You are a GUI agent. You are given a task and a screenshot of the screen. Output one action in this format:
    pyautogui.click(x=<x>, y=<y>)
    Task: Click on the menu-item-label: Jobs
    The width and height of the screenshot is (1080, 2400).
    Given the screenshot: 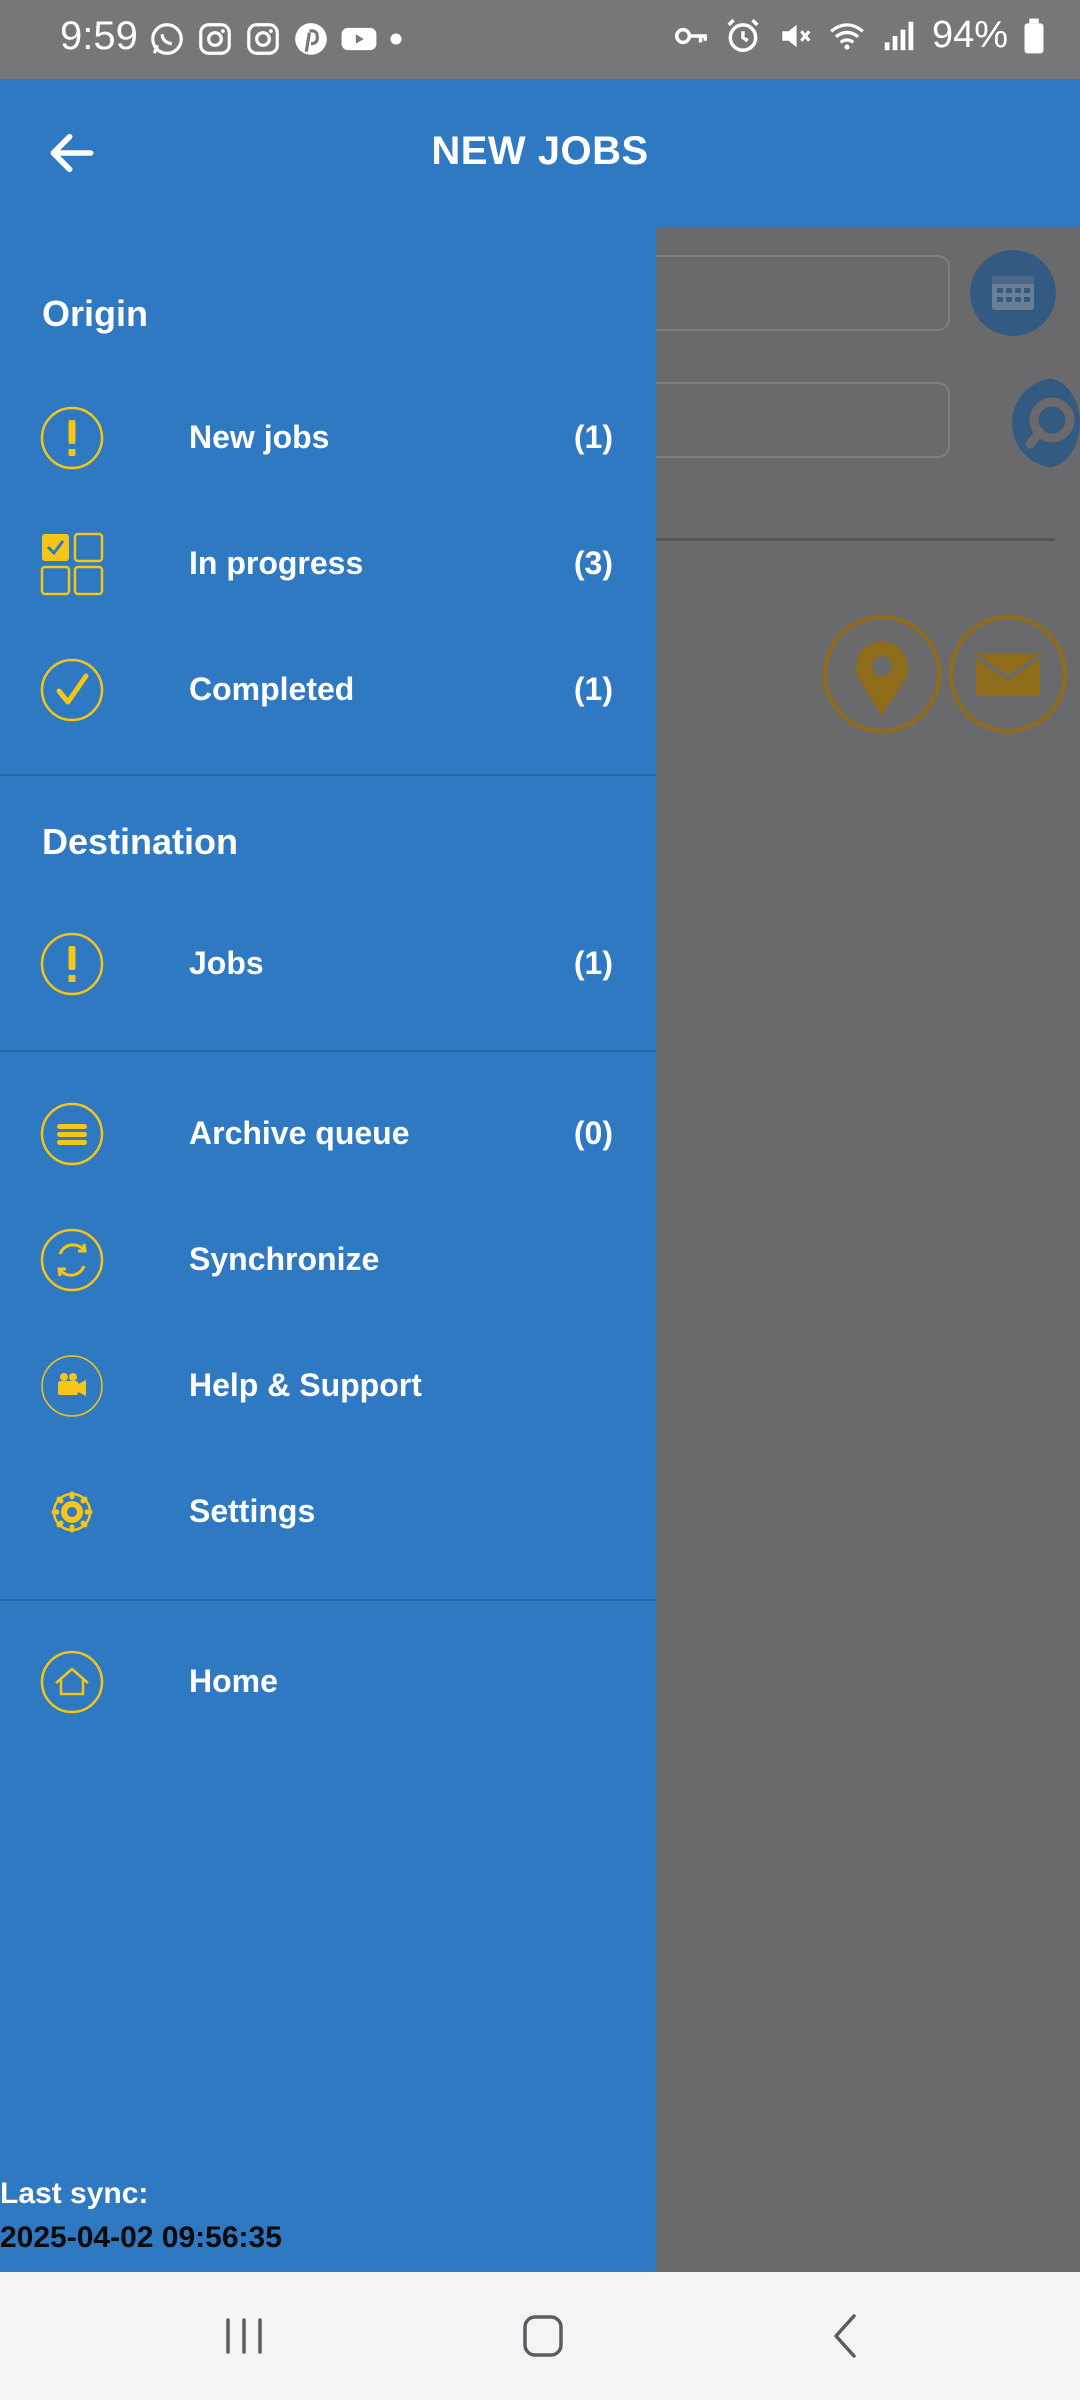 What is the action you would take?
    pyautogui.click(x=226, y=963)
    